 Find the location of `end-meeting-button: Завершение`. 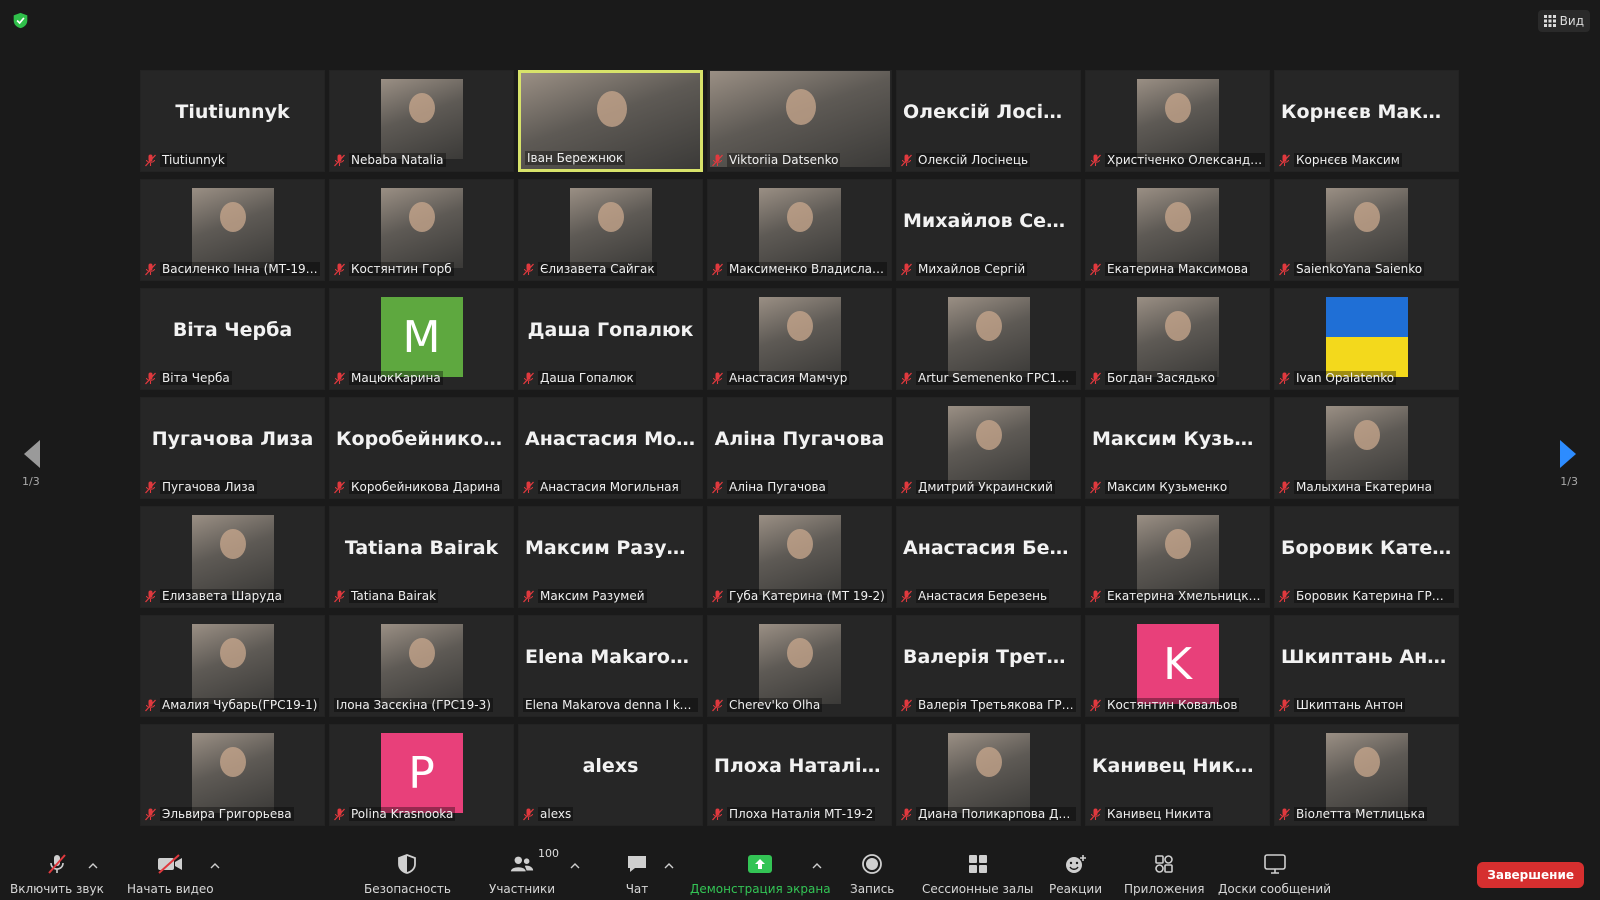

end-meeting-button: Завершение is located at coordinates (1530, 875).